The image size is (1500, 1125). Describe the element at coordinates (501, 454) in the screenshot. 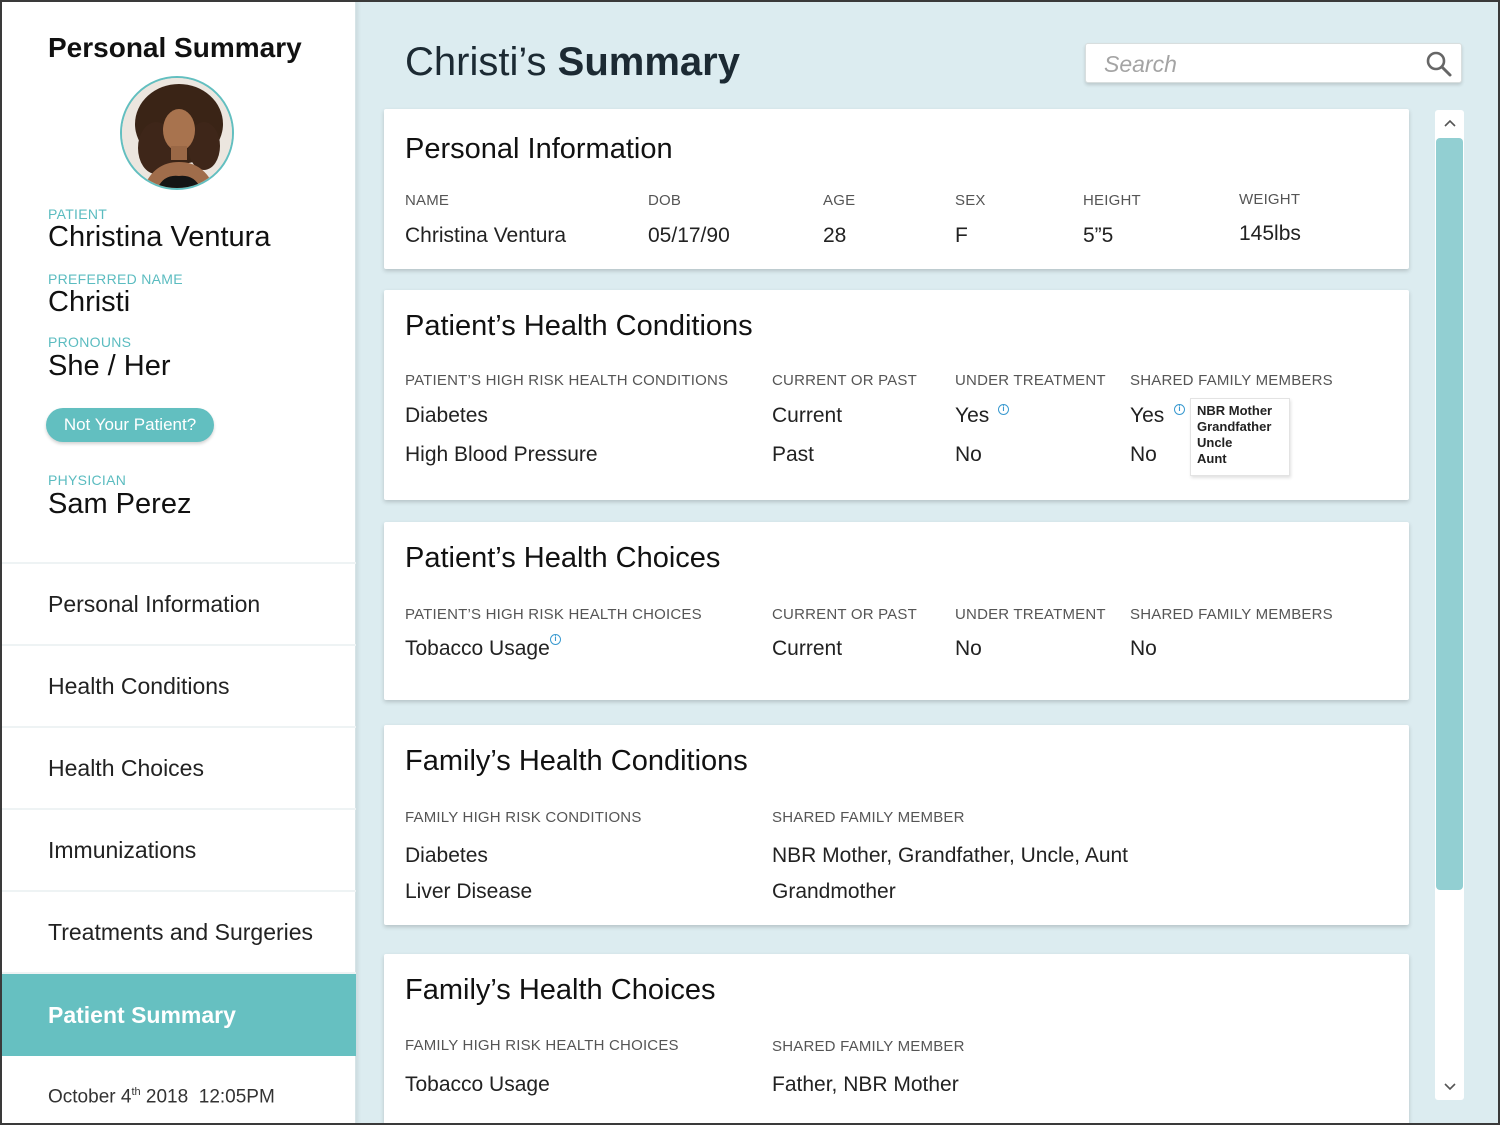

I see `table-cell: High Blood Pressure` at that location.